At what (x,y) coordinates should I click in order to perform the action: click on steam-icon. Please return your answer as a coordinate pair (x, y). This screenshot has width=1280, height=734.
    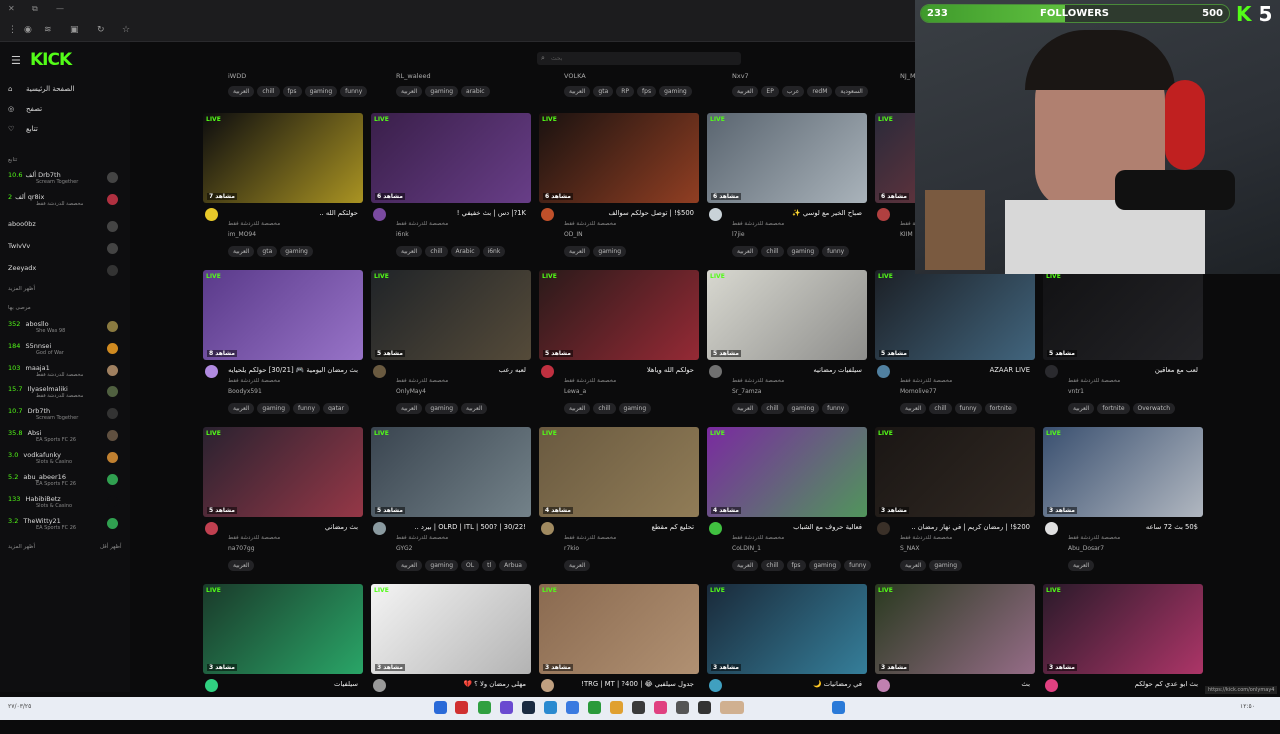
    Looking at the image, I should click on (528, 707).